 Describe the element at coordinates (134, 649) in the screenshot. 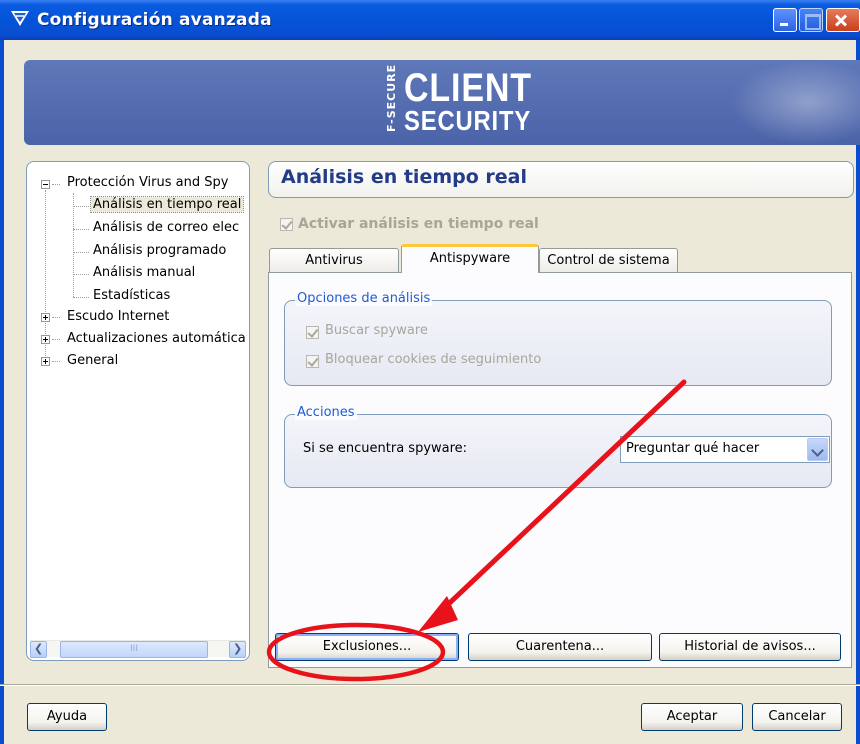

I see `scroll-thumb: III` at that location.